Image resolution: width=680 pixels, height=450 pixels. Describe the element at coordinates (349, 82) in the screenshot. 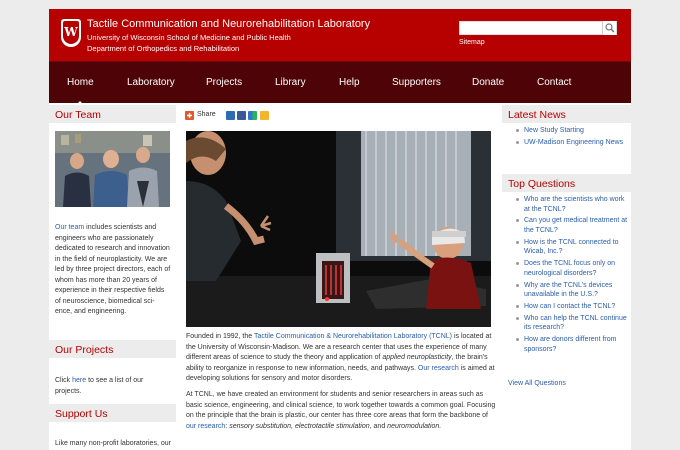

I see `nav-help: Help` at that location.